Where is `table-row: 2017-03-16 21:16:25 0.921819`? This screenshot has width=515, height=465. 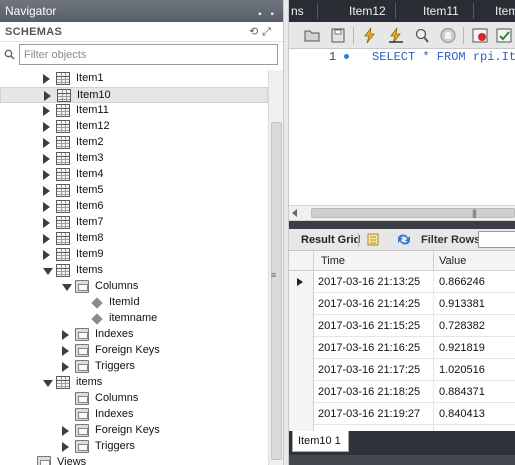 table-row: 2017-03-16 21:16:25 0.921819 is located at coordinates (402, 348).